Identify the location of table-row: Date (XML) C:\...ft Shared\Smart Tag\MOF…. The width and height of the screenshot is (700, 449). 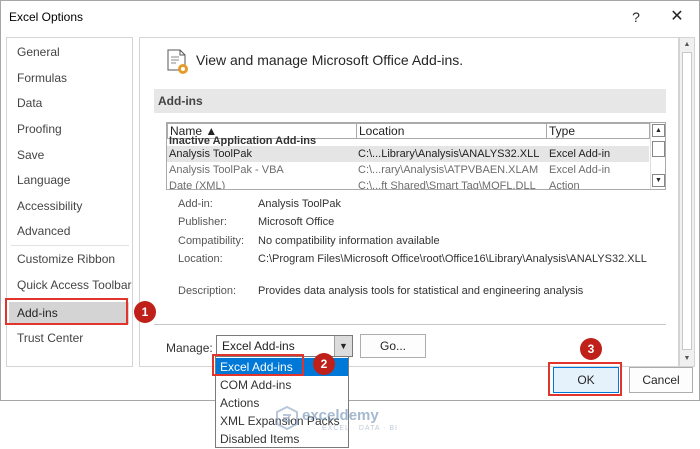
(408, 184).